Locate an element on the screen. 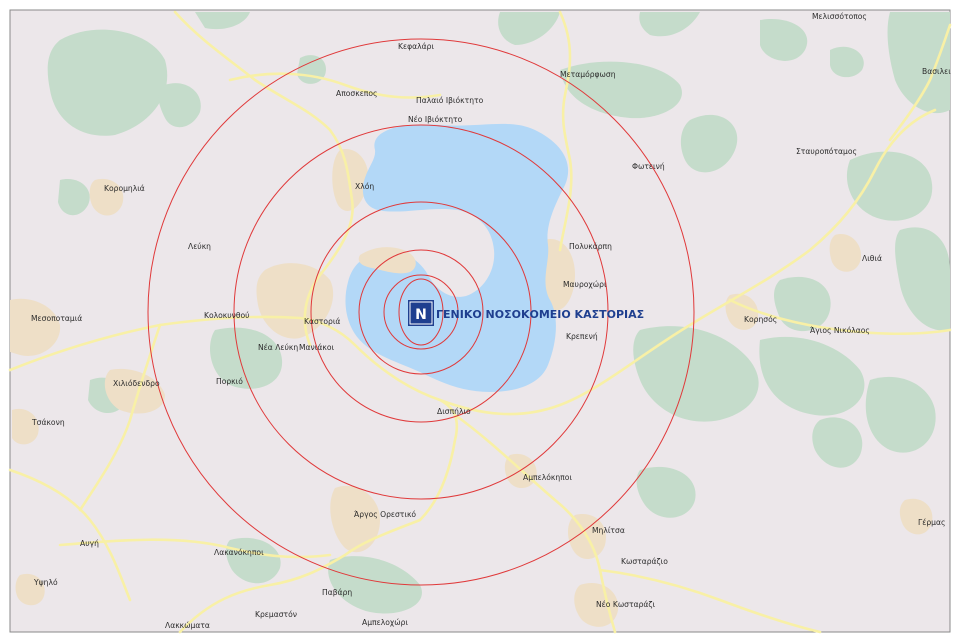 The height and width of the screenshot is (643, 959). place-label: Τσάκονη is located at coordinates (48, 422).